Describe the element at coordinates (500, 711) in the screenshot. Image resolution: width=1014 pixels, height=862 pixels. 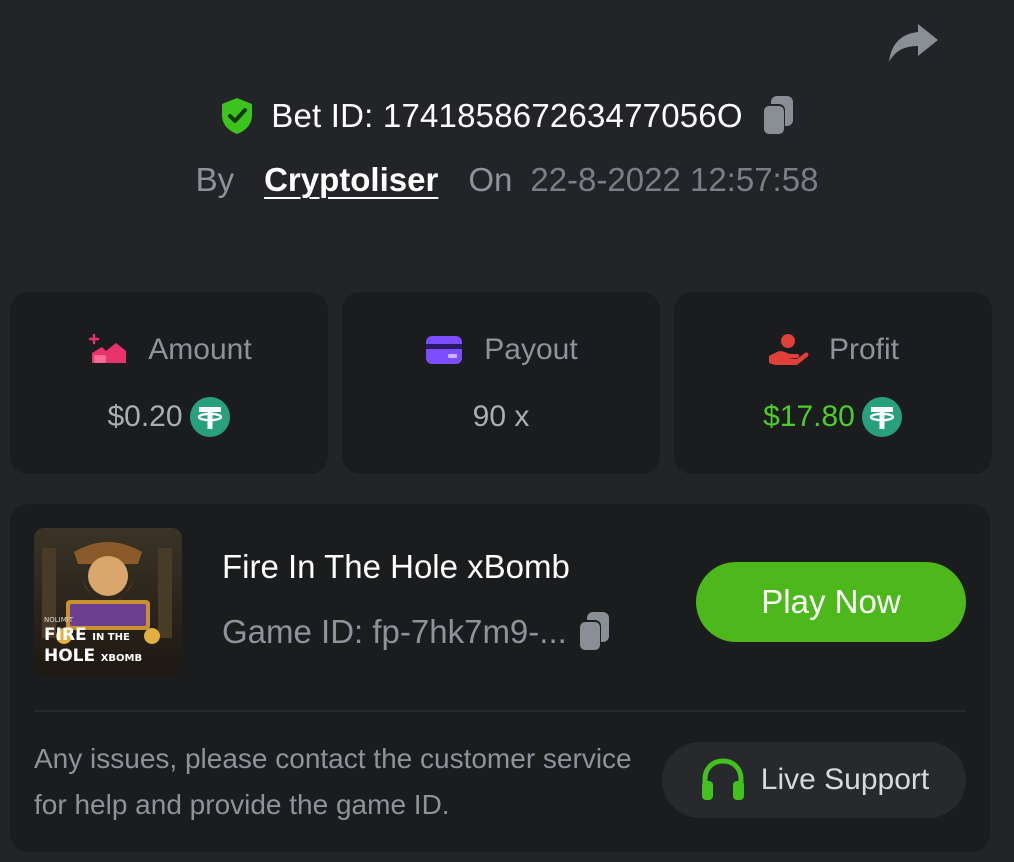
I see `divider` at that location.